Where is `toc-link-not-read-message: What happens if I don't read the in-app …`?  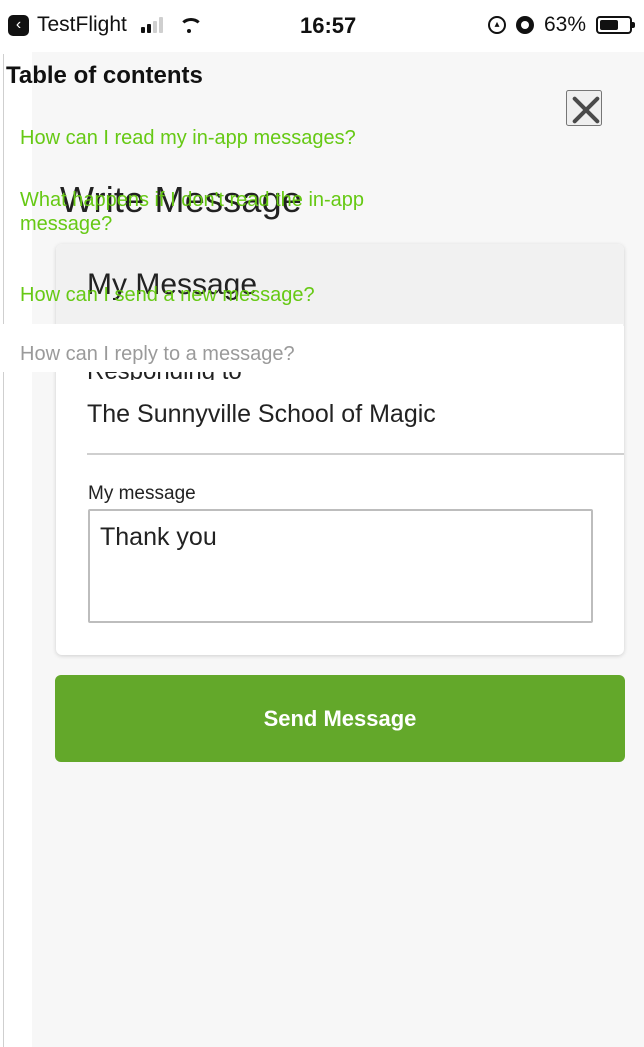 toc-link-not-read-message: What happens if I don't read the in-app … is located at coordinates (235, 212).